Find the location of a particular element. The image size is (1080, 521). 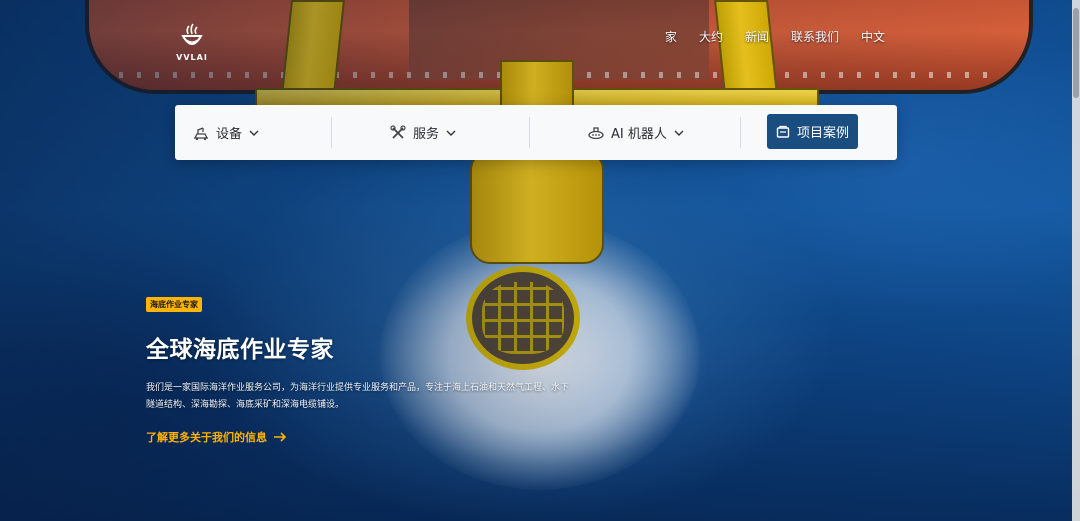

brand-logo: VVLAI is located at coordinates (192, 44).